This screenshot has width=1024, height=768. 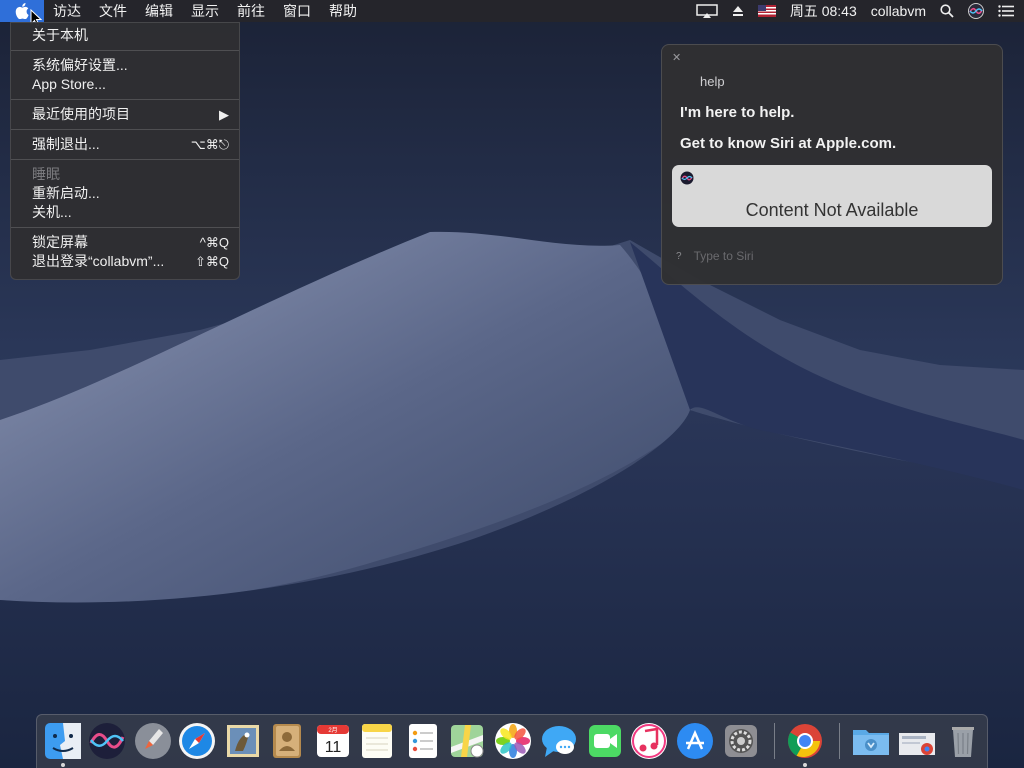 I want to click on content-not-available-text: Content Not Available, so click(x=832, y=210).